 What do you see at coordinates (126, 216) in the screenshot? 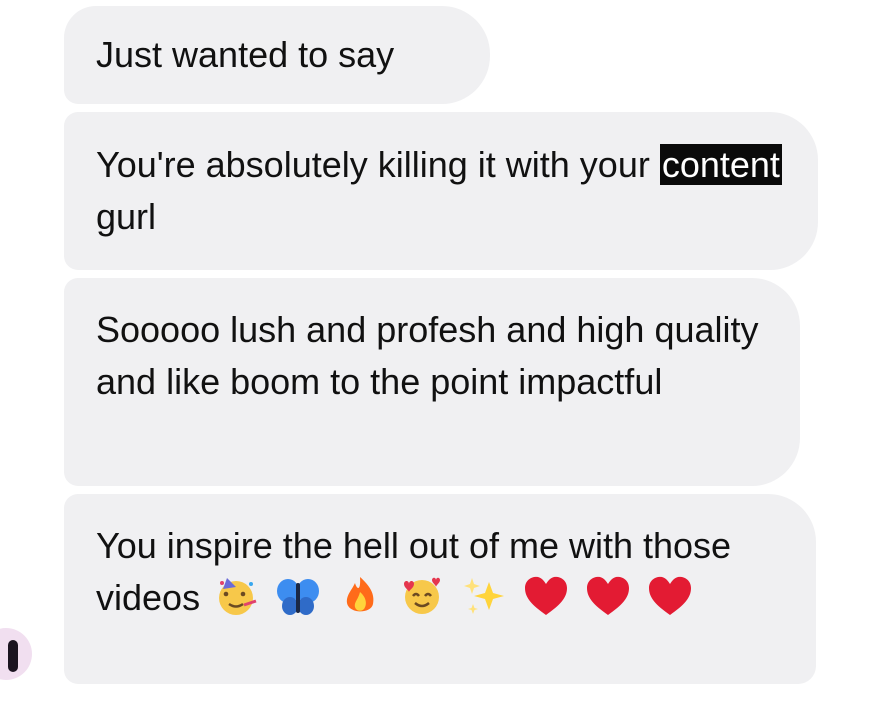
I see `message-text-after: gurl` at bounding box center [126, 216].